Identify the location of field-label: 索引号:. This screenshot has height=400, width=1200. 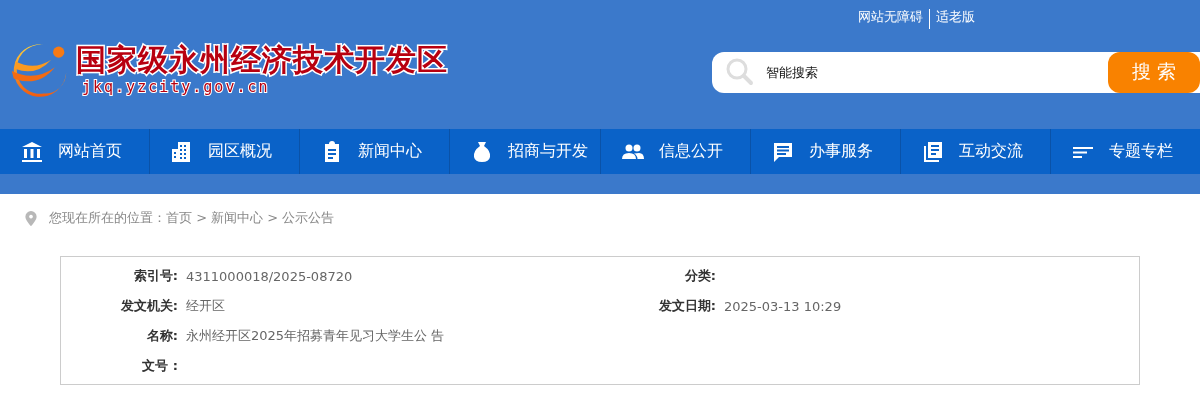
(155, 276).